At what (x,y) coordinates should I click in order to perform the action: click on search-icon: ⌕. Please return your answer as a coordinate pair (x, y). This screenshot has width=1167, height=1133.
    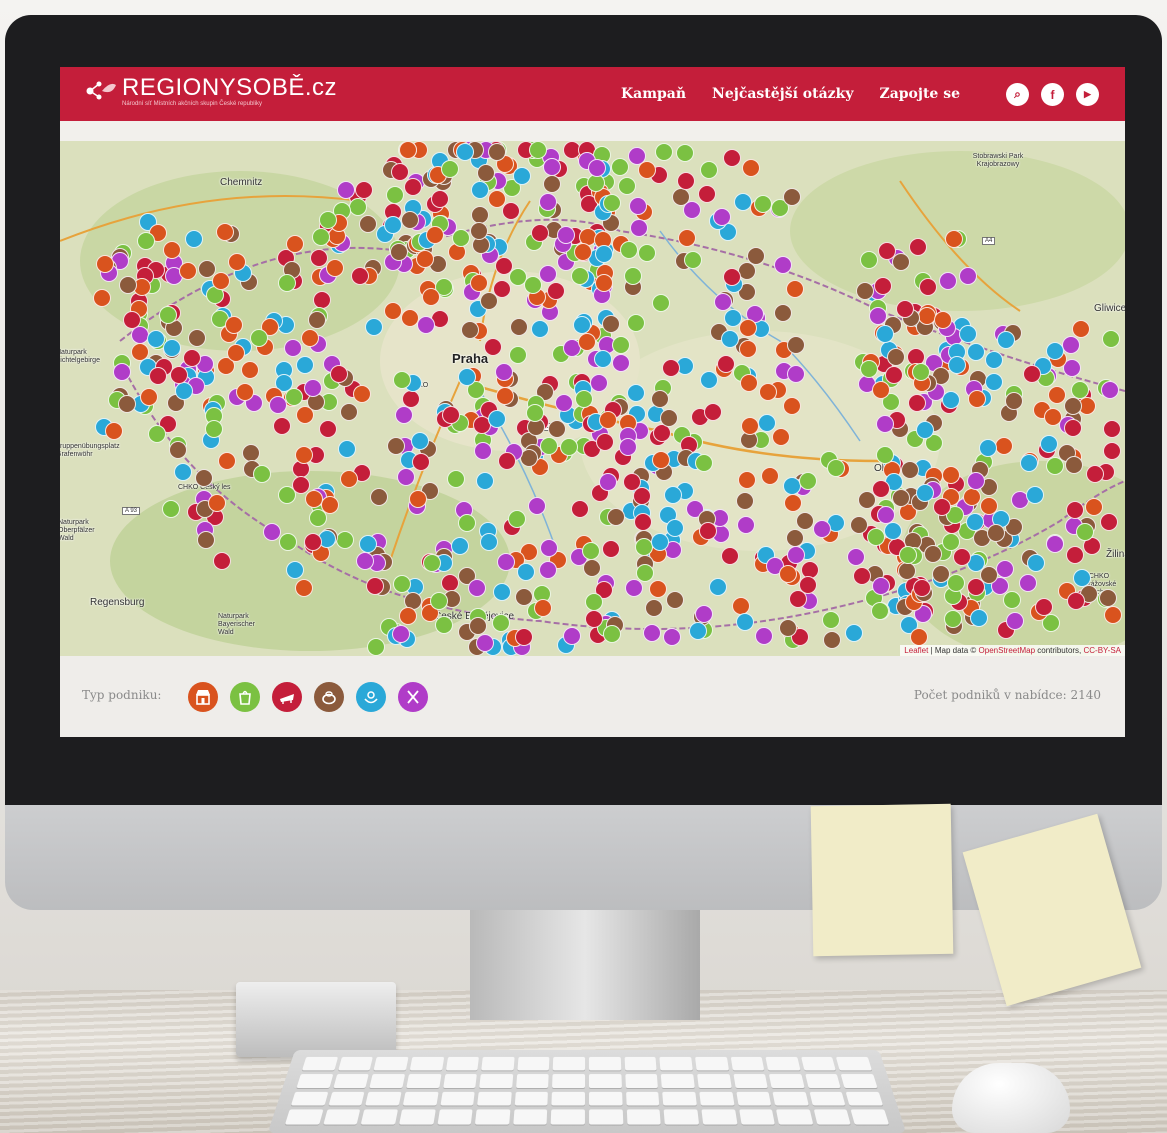
    Looking at the image, I should click on (1017, 94).